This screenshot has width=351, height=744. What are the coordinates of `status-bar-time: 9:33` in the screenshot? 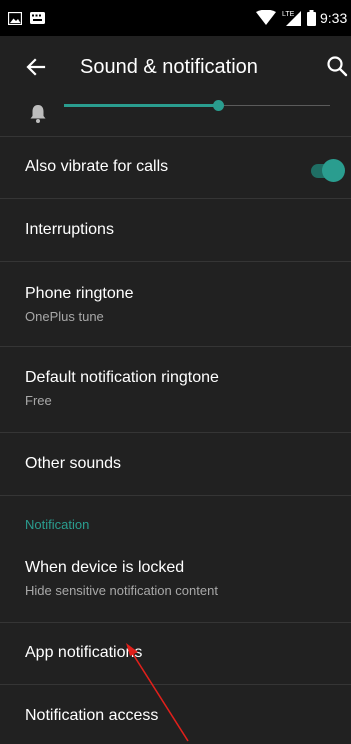 It's located at (334, 18).